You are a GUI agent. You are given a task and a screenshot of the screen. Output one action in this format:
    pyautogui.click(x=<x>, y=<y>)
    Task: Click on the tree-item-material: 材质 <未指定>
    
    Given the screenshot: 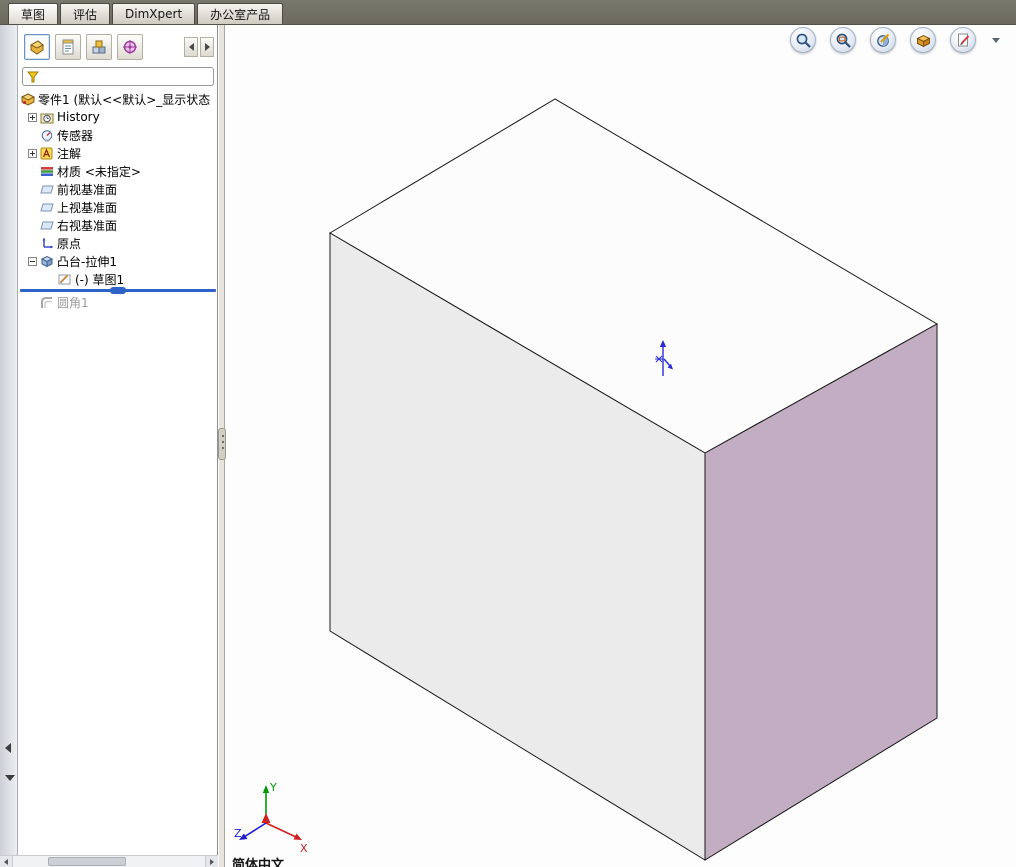 What is the action you would take?
    pyautogui.click(x=117, y=171)
    